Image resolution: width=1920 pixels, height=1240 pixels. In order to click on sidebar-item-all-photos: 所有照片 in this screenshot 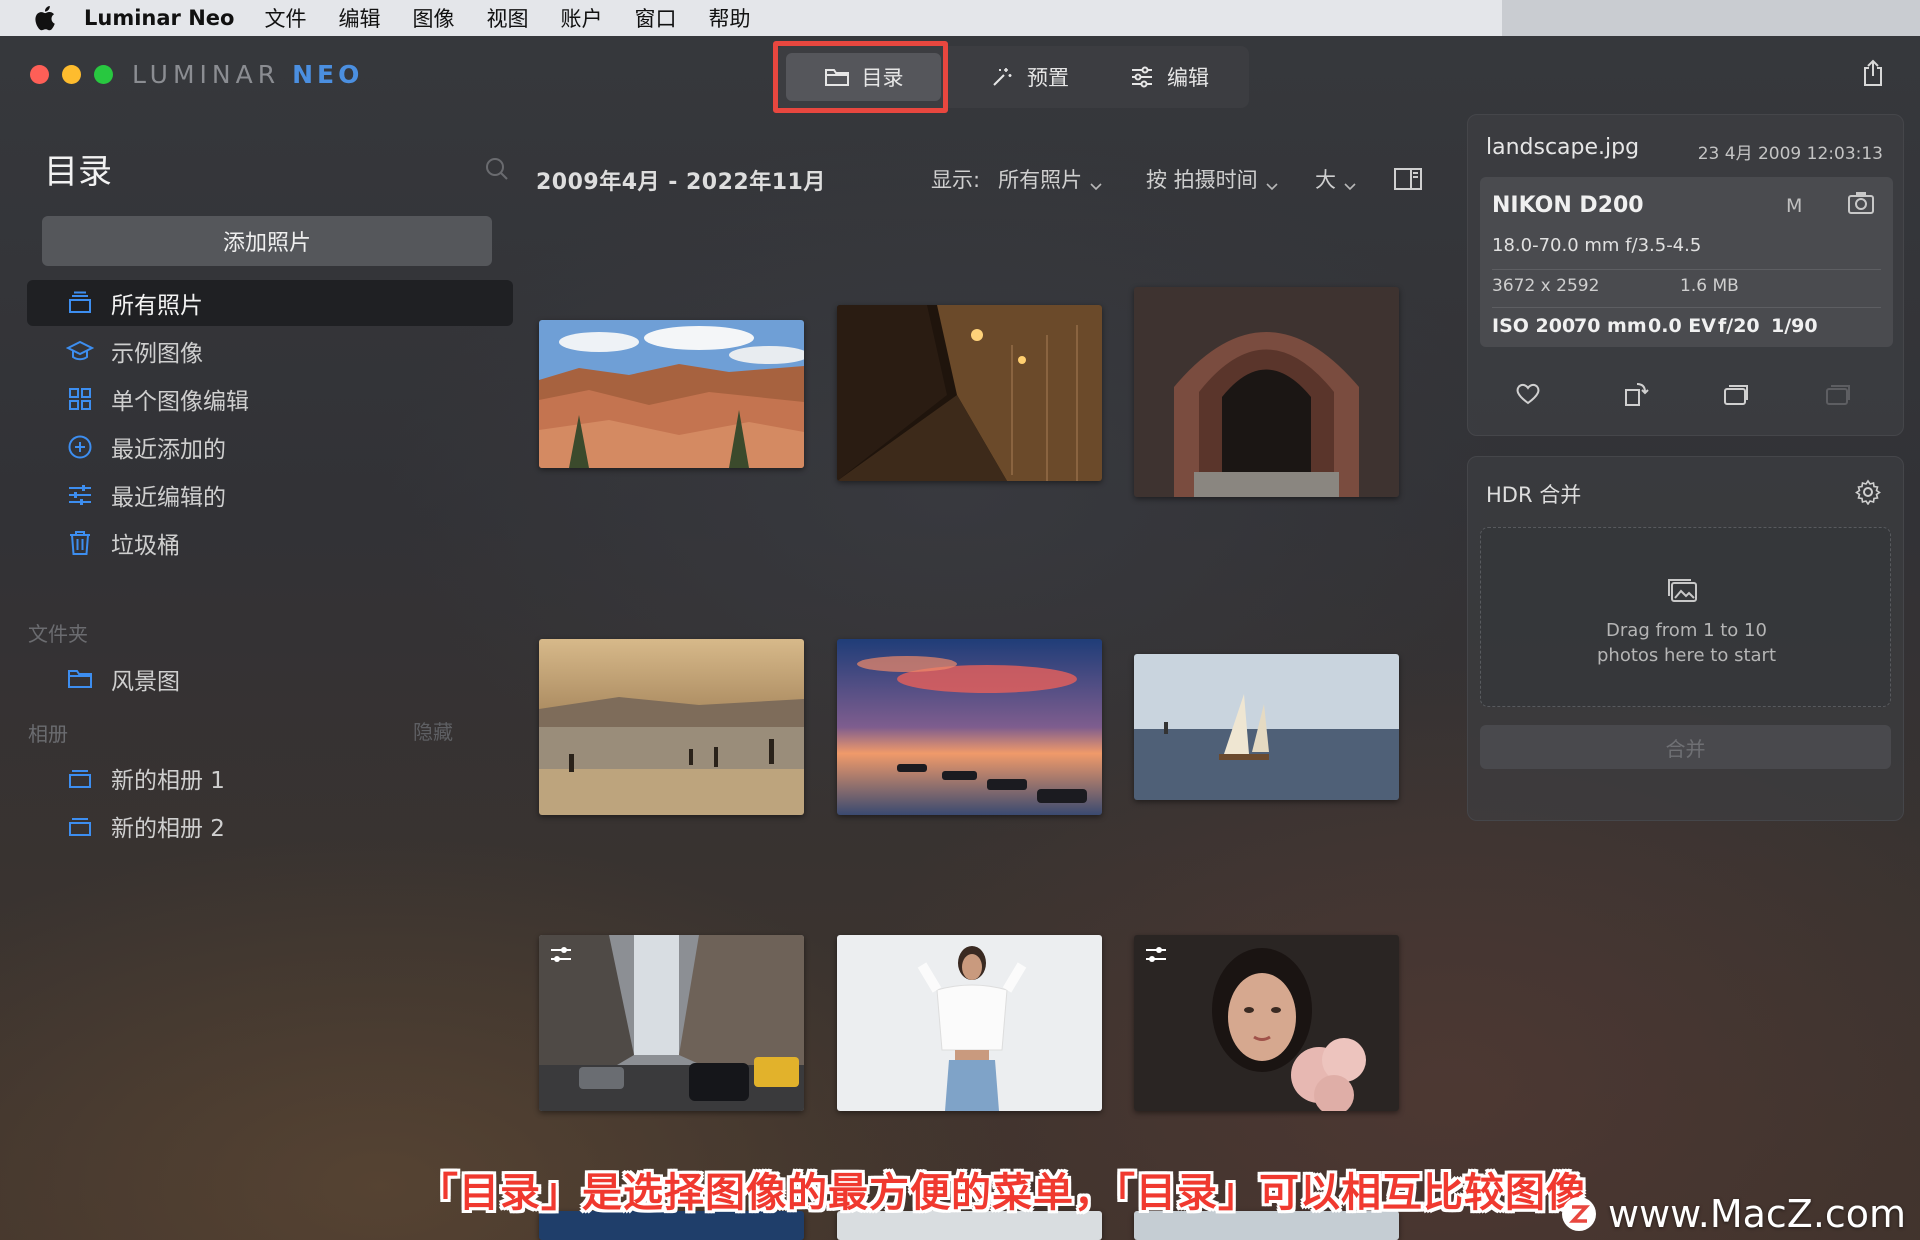, I will do `click(270, 303)`.